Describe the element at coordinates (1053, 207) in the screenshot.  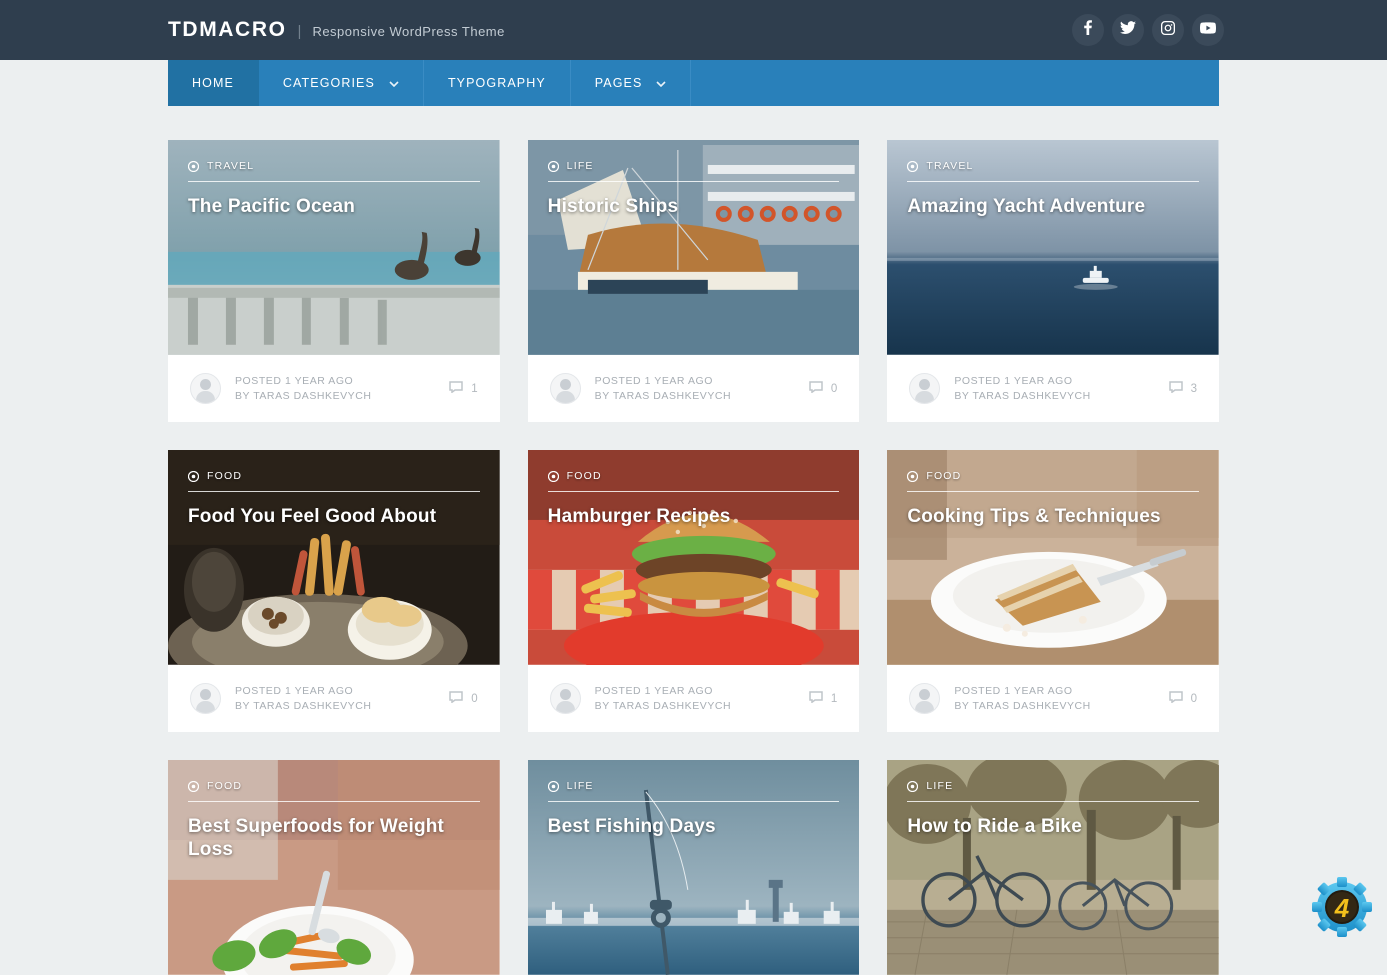
I see `post-title: Amazing Yacht Adventure` at that location.